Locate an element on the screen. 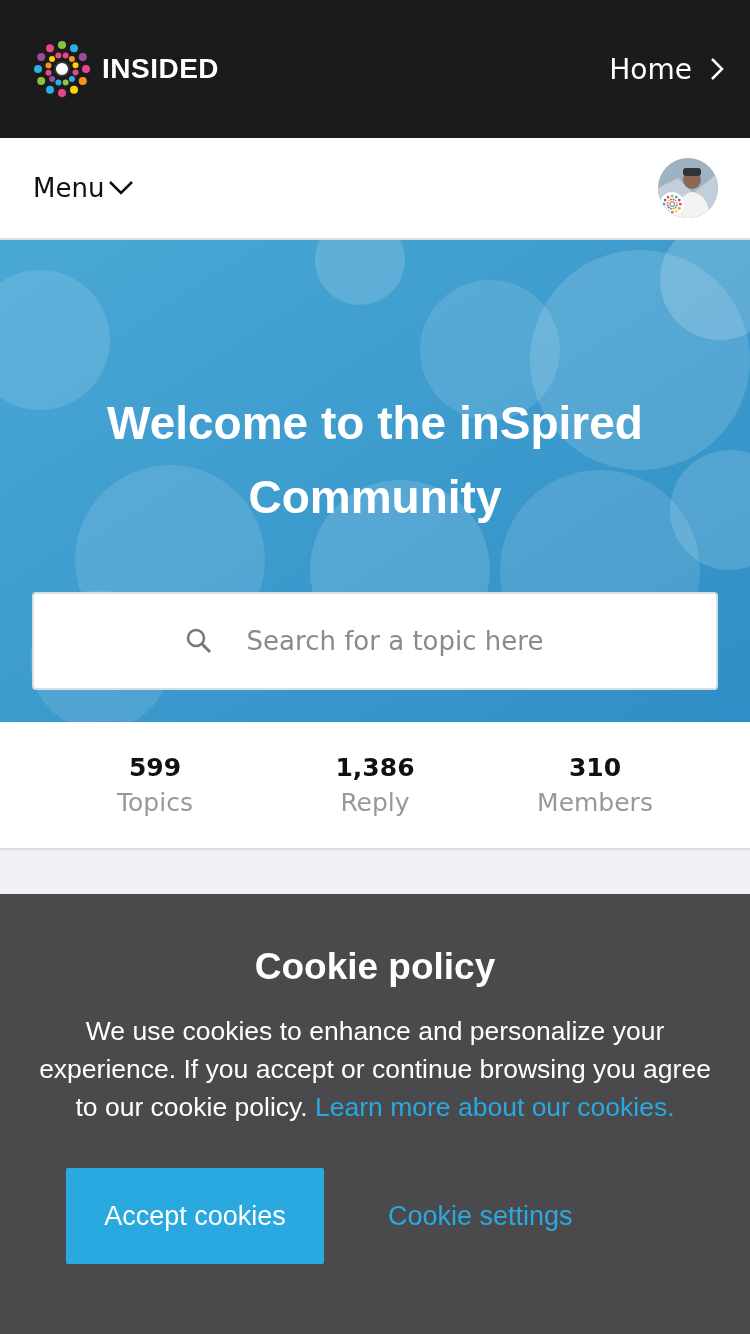  cookie-title: Cookie policy is located at coordinates (375, 967).